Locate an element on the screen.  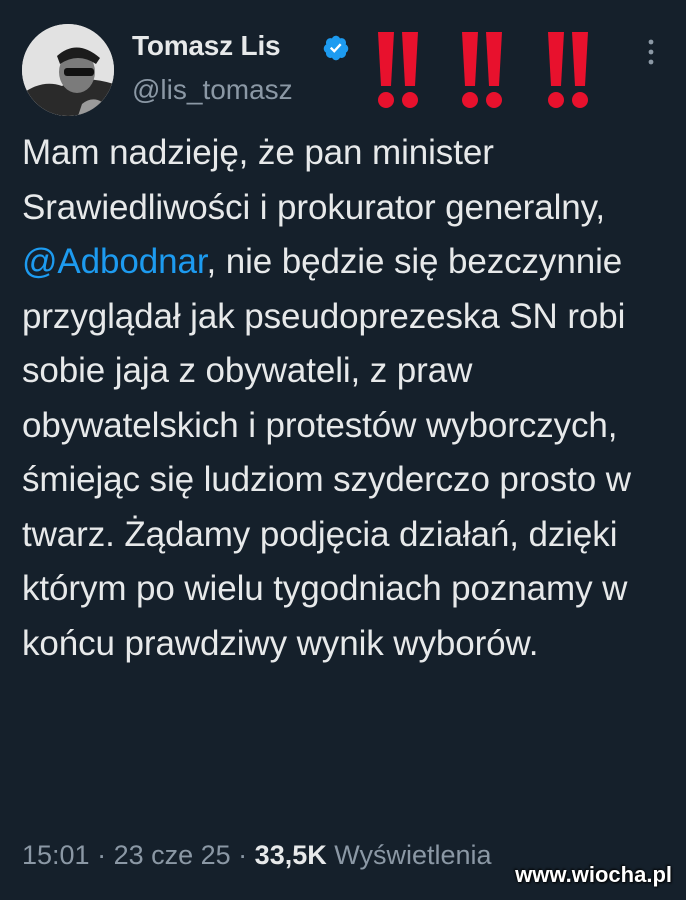
views-count: 33,5K is located at coordinates (290, 855).